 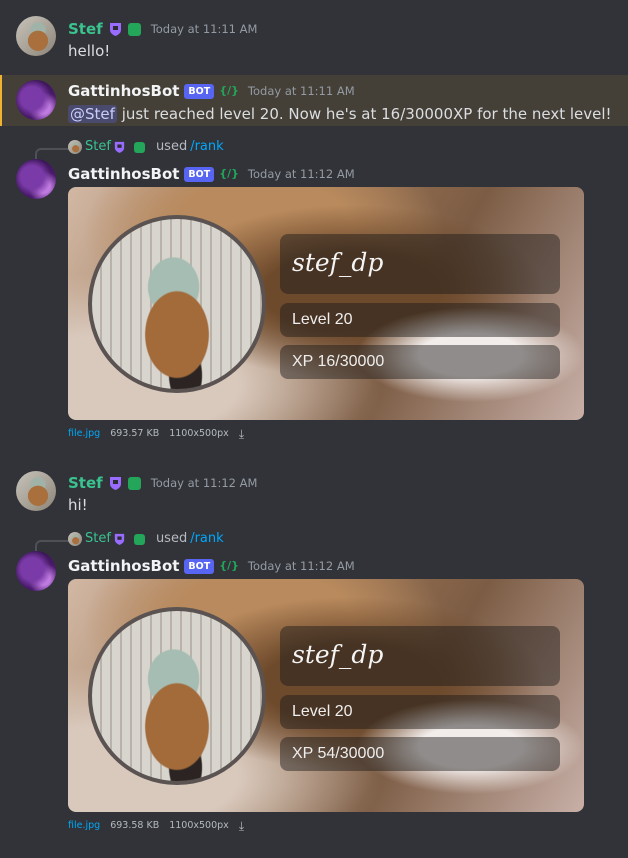 I want to click on rank-card-xp: XP 54/30000, so click(x=338, y=753).